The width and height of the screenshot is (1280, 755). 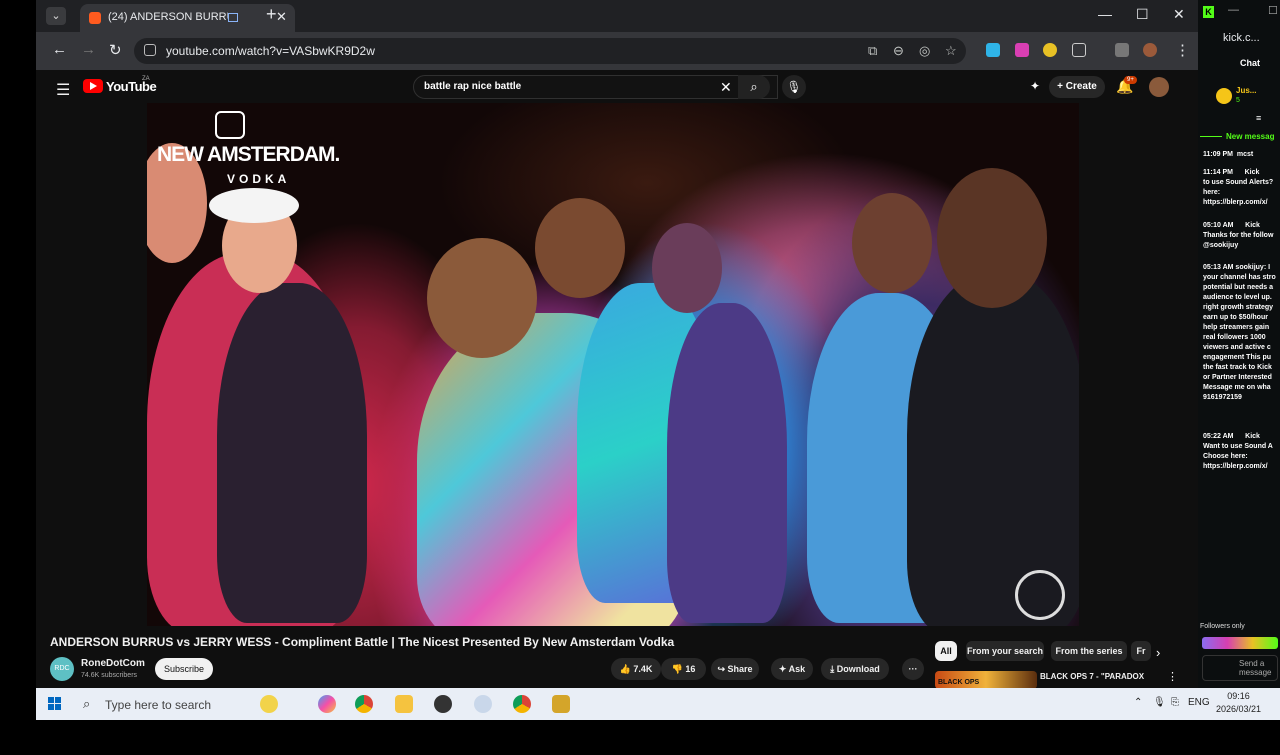 I want to click on tab-title: (24) ANDERSON BURRUS v, so click(x=168, y=17).